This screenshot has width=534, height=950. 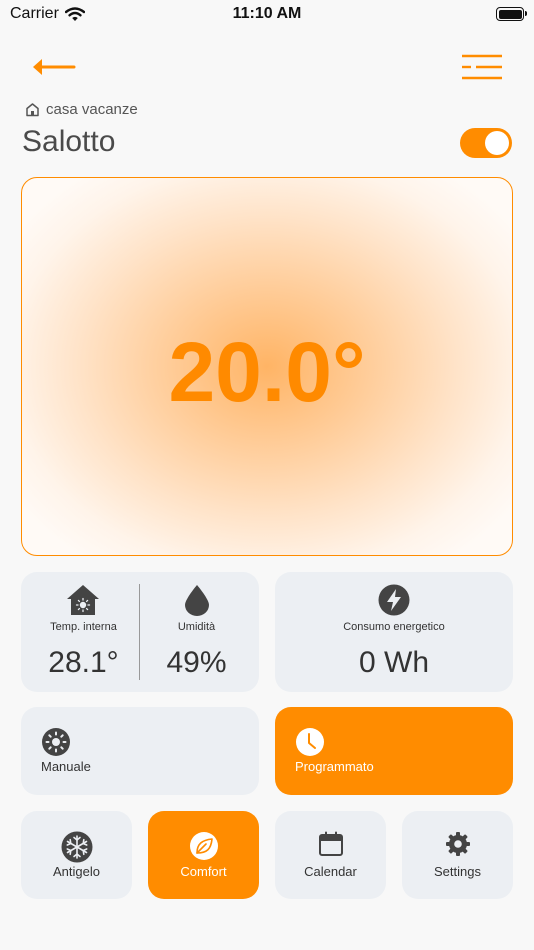 What do you see at coordinates (497, 143) in the screenshot?
I see `toggle-knob` at bounding box center [497, 143].